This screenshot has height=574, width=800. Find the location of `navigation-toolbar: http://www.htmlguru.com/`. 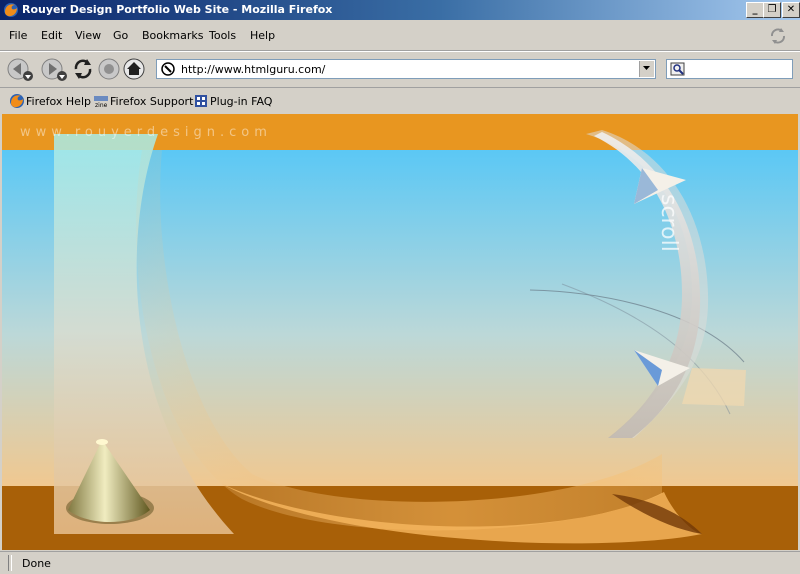

navigation-toolbar: http://www.htmlguru.com/ is located at coordinates (400, 69).